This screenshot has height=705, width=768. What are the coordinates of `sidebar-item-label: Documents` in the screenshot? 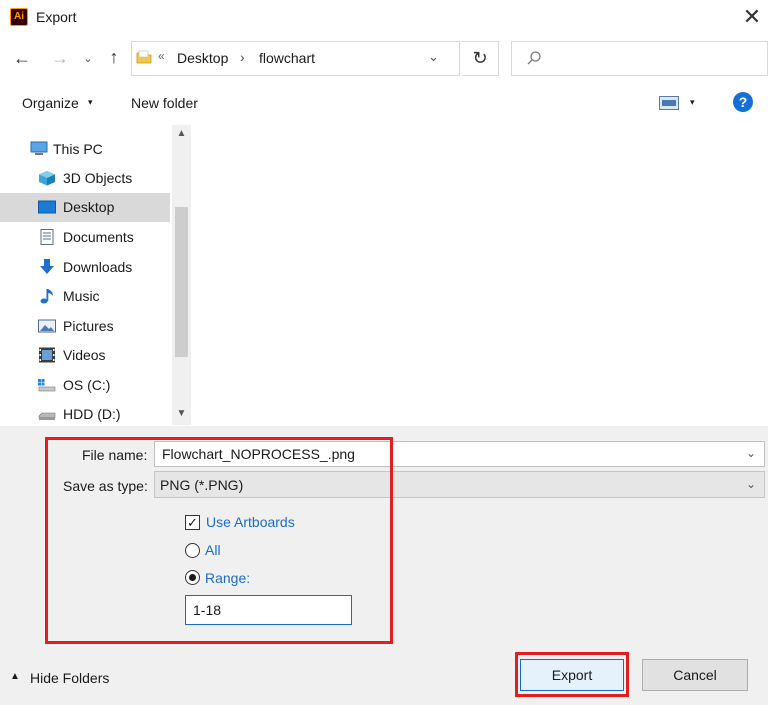 It's located at (98, 237).